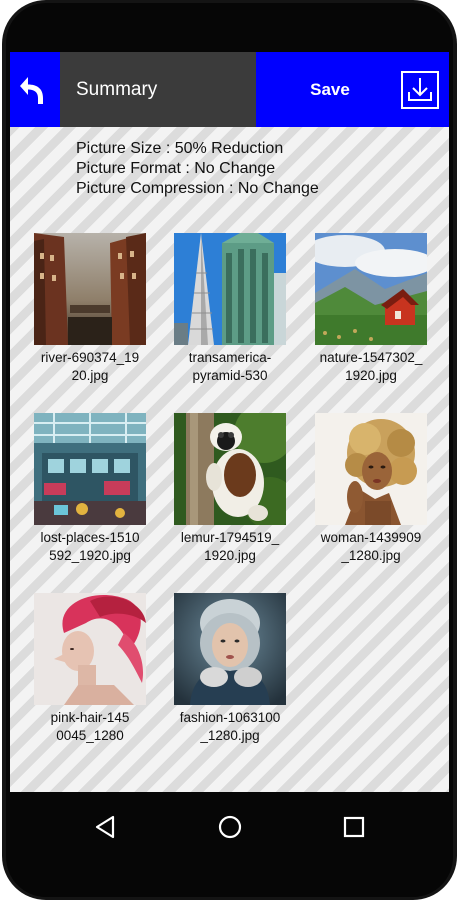 The width and height of the screenshot is (459, 900). Describe the element at coordinates (90, 367) in the screenshot. I see `file-name-river: river-690374_19 20.jpg` at that location.